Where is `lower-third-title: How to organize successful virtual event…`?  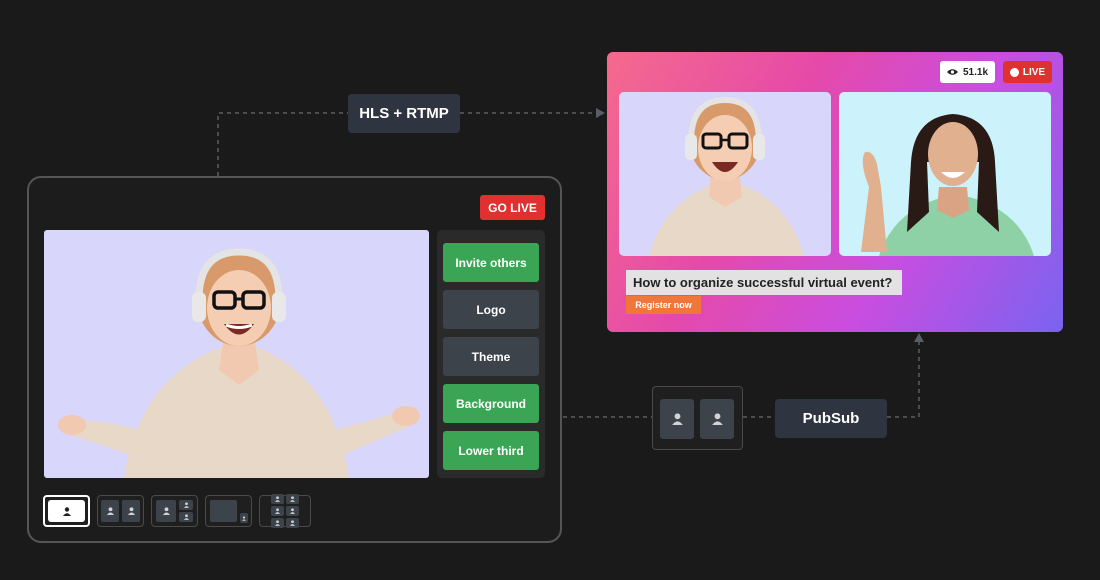
lower-third-title: How to organize successful virtual event… is located at coordinates (764, 282).